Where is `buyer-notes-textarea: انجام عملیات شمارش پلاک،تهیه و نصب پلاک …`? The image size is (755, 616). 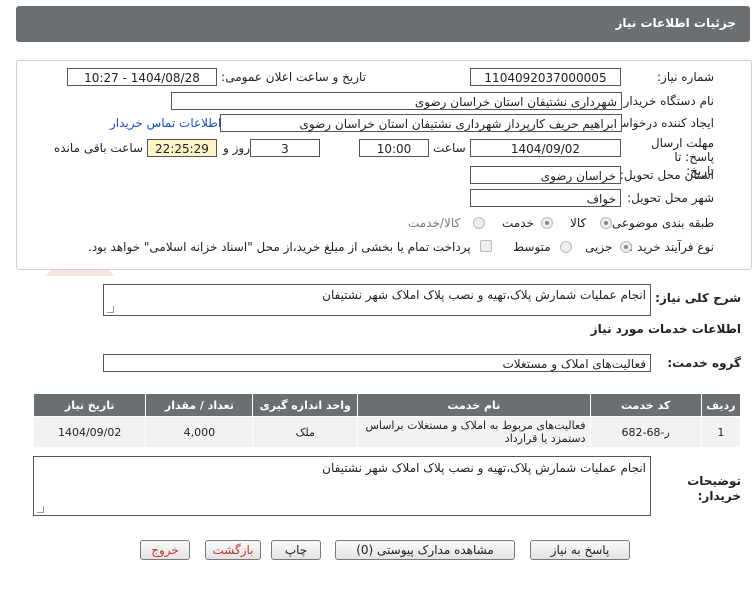 buyer-notes-textarea: انجام عملیات شمارش پلاک،تهیه و نصب پلاک … is located at coordinates (342, 486).